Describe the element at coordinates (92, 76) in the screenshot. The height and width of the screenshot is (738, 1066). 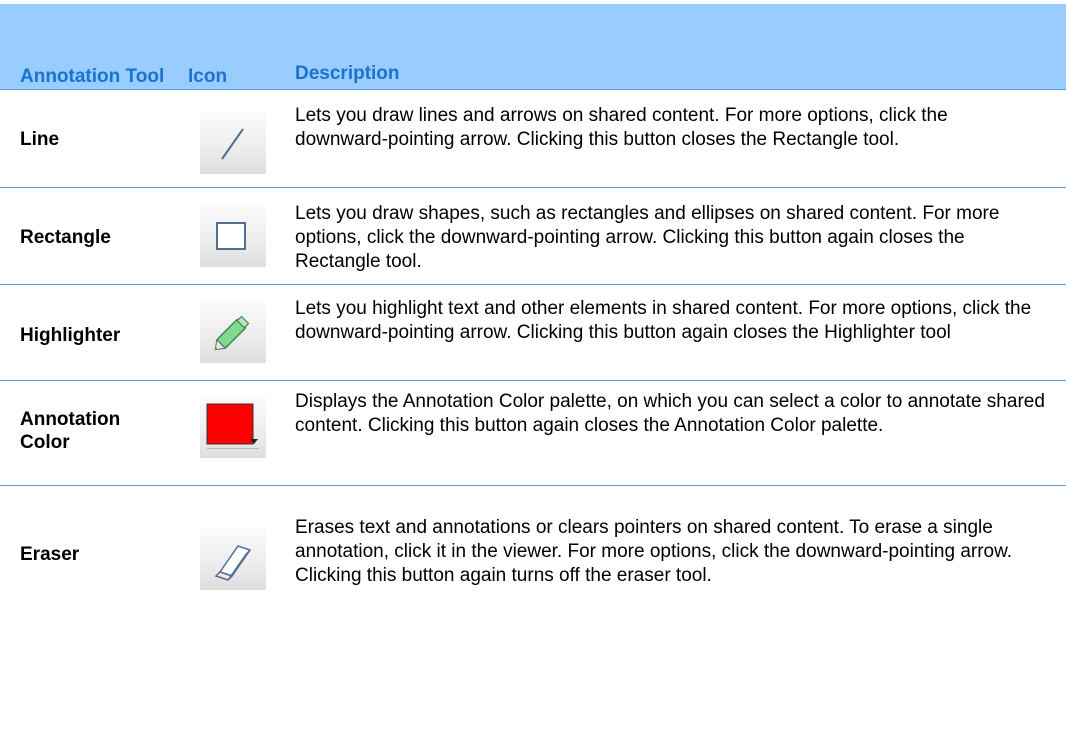
I see `header-annotation-tool: Annotation Tool` at that location.